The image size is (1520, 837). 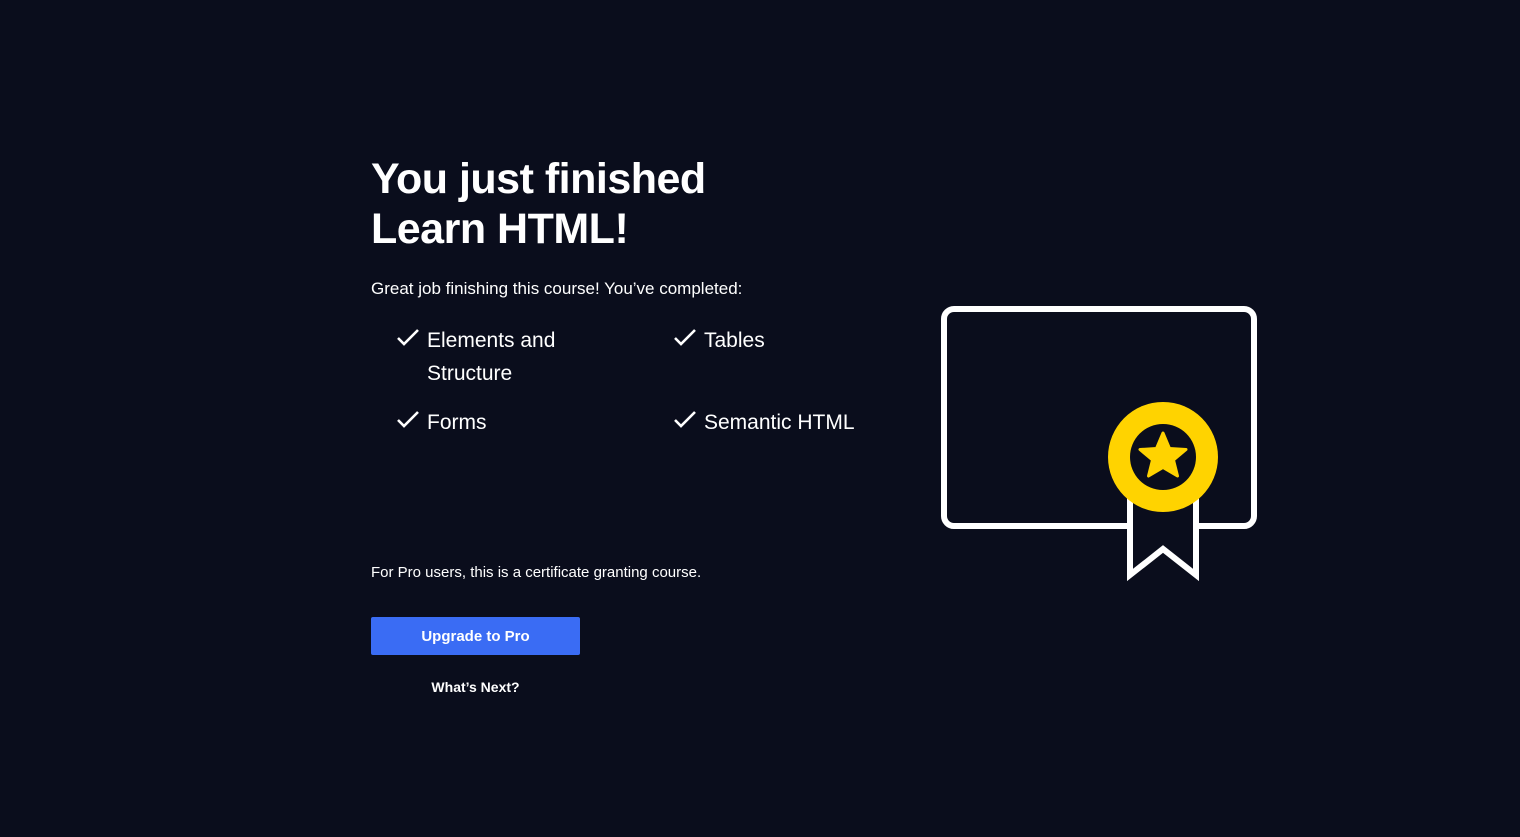 What do you see at coordinates (475, 636) in the screenshot?
I see `upgrade-to-pro-button: Upgrade to Pro` at bounding box center [475, 636].